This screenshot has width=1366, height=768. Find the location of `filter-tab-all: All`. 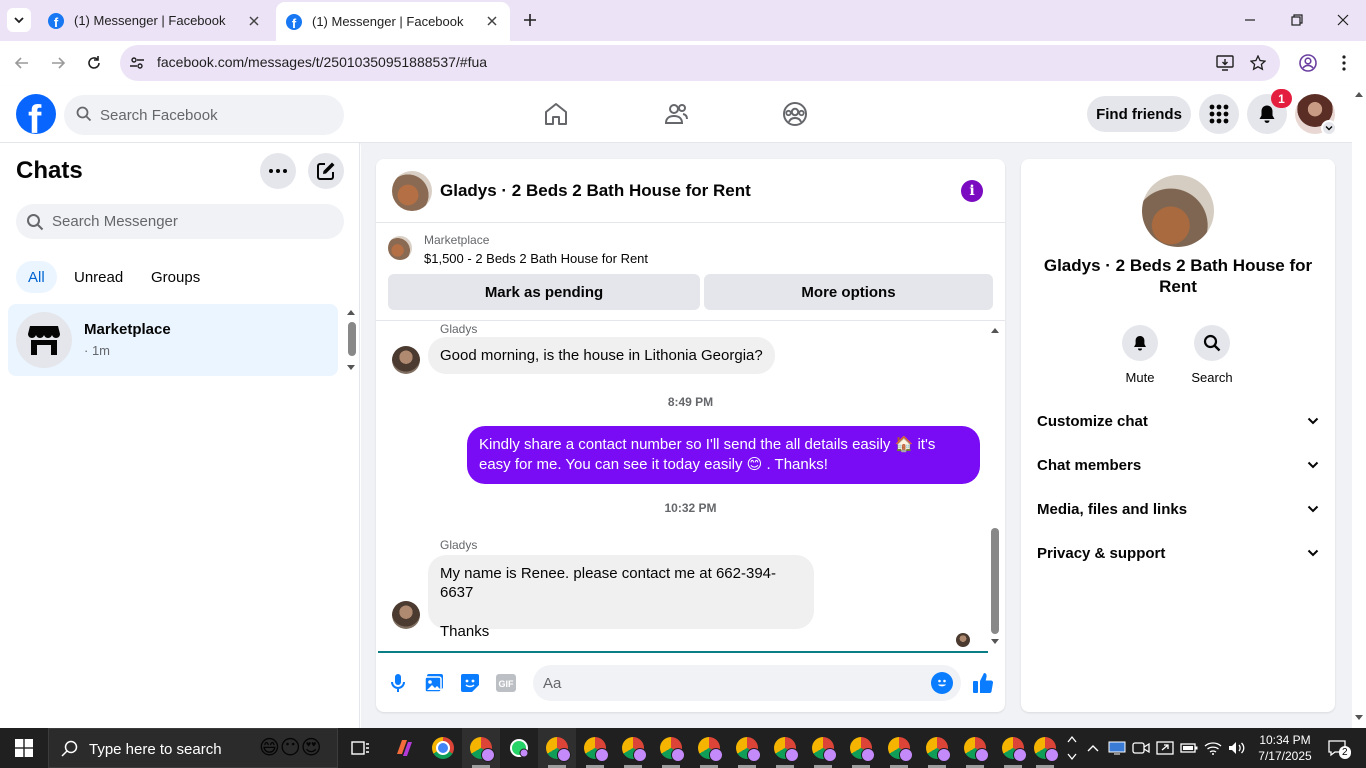

filter-tab-all: All is located at coordinates (36, 277).